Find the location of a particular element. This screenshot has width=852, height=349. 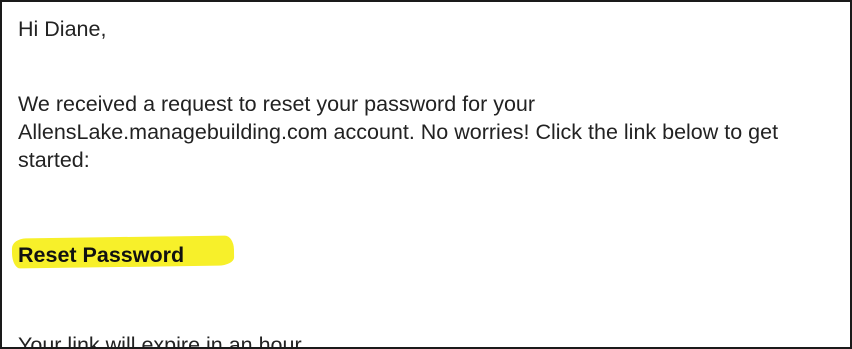

link-expiry-notice: Your link will expire in an hour. is located at coordinates (162, 341).